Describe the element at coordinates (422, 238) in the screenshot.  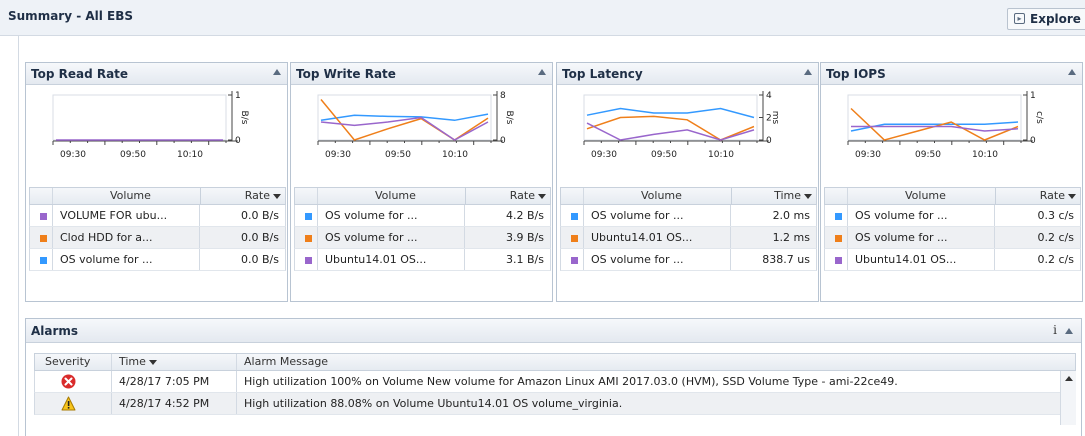
I see `table-row: OS volume for ... 3.9 B/s` at that location.